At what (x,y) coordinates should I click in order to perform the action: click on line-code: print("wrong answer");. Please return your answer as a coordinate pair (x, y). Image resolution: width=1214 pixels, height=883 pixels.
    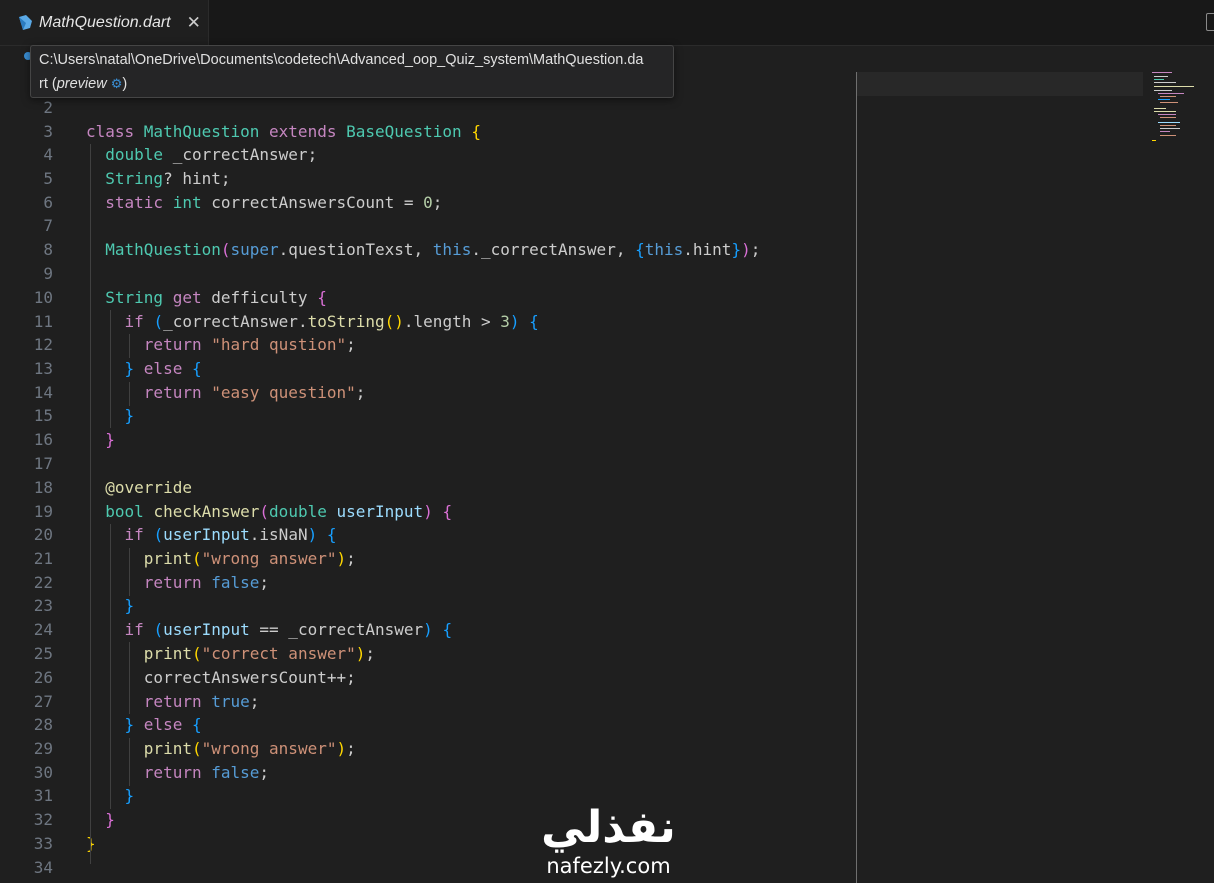
    Looking at the image, I should click on (221, 749).